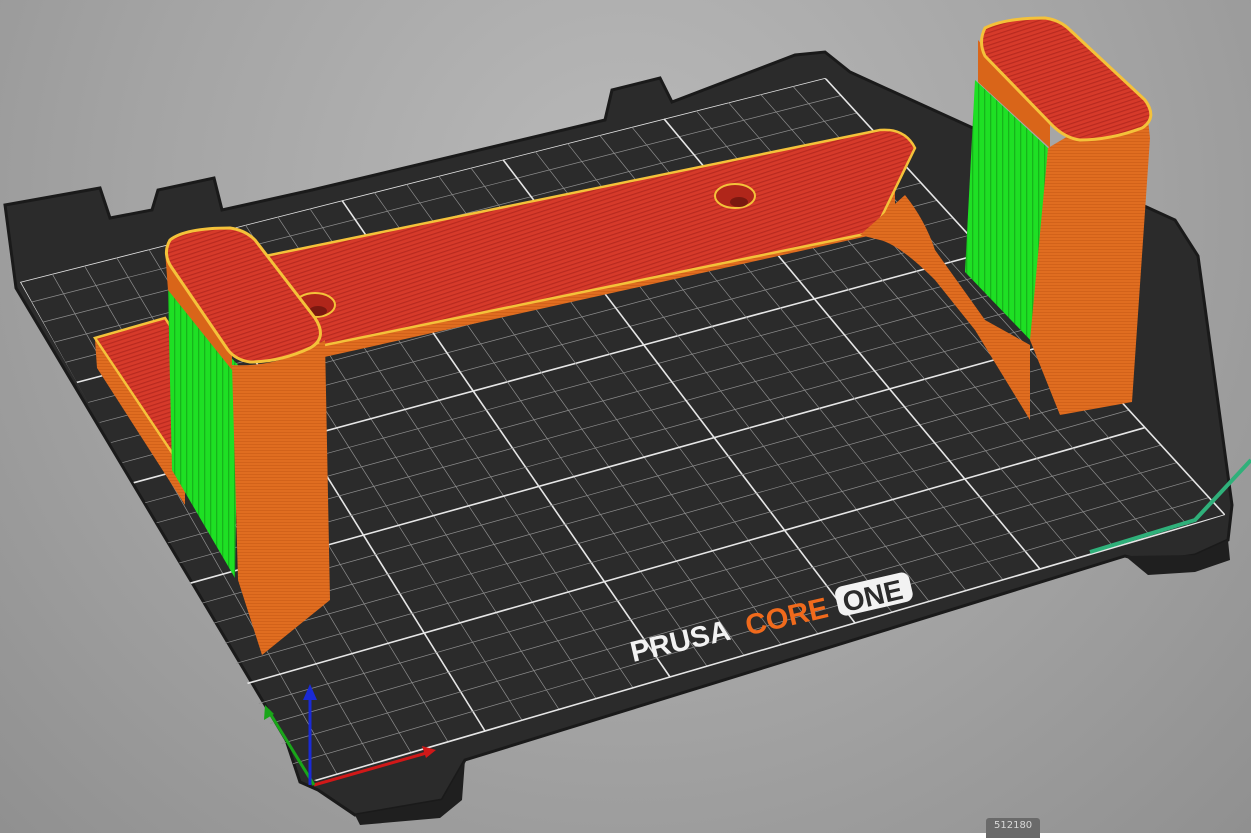 This screenshot has height=838, width=1251. I want to click on mount-hole-right-inner, so click(739, 202).